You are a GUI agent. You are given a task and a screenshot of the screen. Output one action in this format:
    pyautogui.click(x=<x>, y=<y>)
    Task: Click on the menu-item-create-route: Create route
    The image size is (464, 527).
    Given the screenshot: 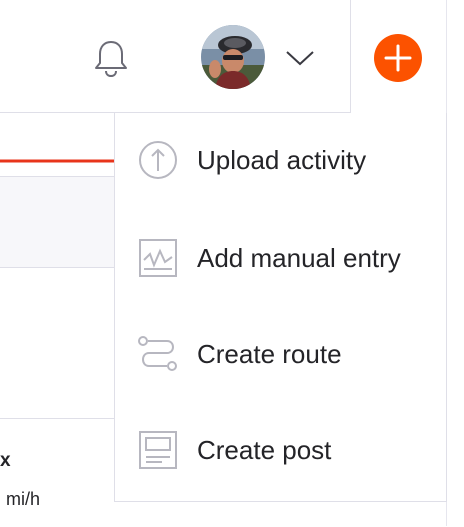 What is the action you would take?
    pyautogui.click(x=280, y=354)
    